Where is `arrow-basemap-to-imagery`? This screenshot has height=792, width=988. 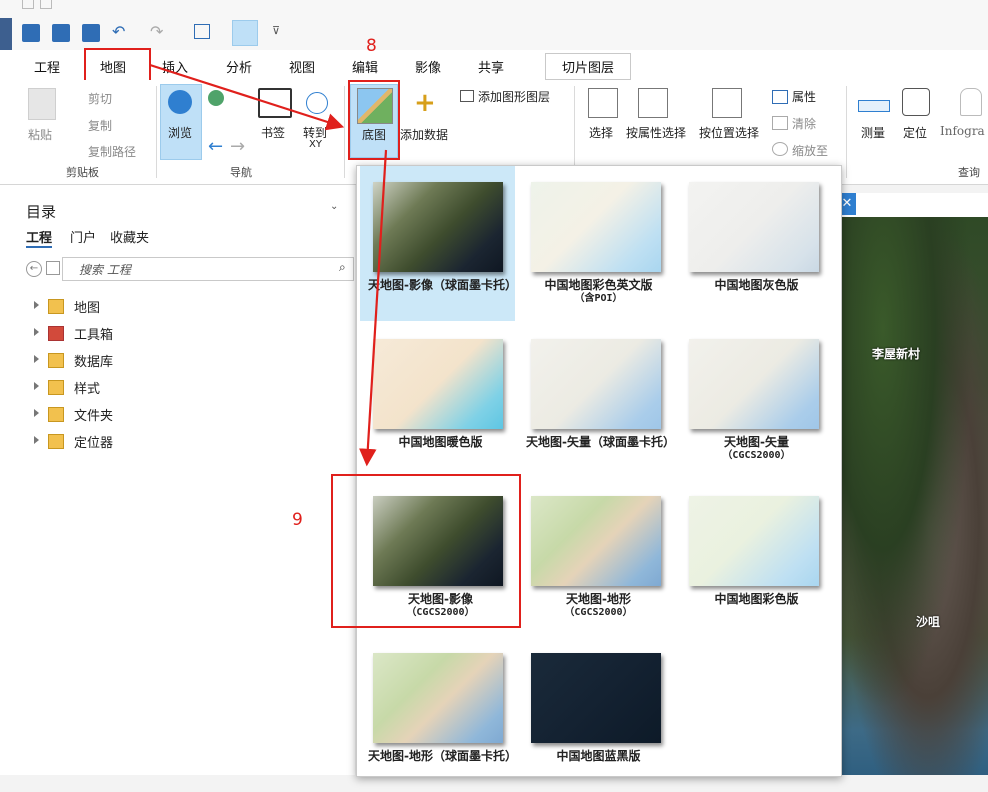 arrow-basemap-to-imagery is located at coordinates (373, 308).